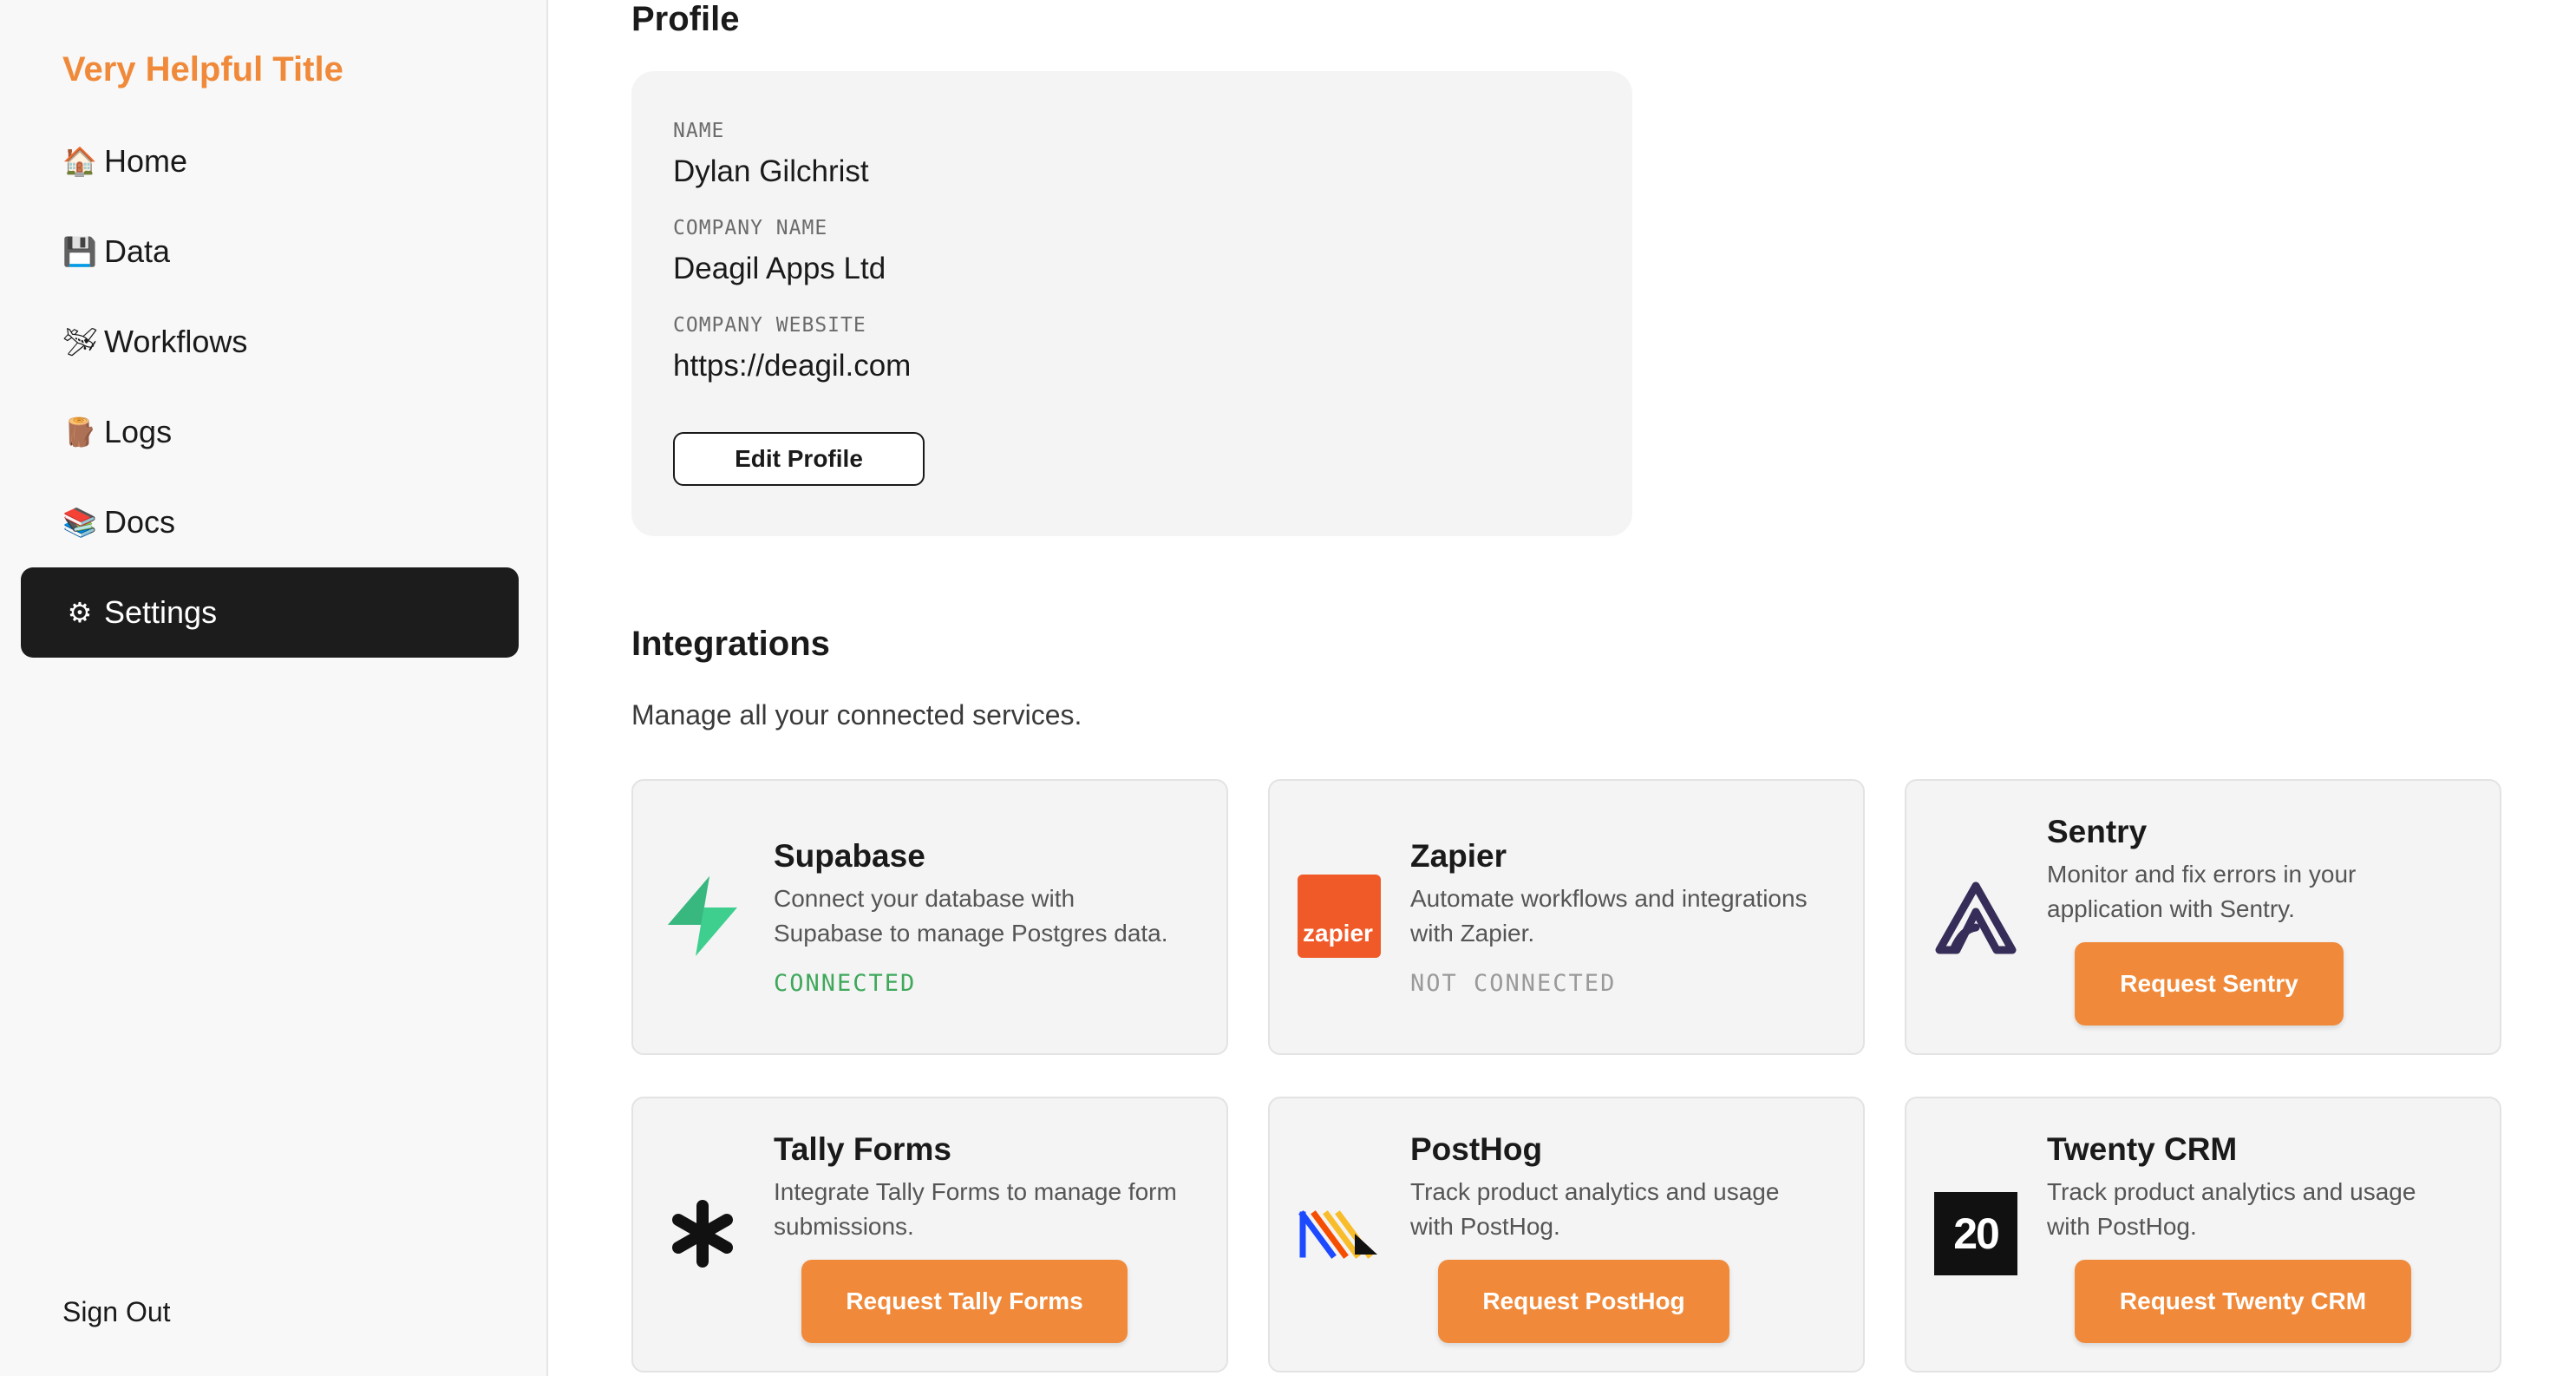 This screenshot has height=1376, width=2576. Describe the element at coordinates (771, 171) in the screenshot. I see `name-value: Dylan Gilchrist` at that location.